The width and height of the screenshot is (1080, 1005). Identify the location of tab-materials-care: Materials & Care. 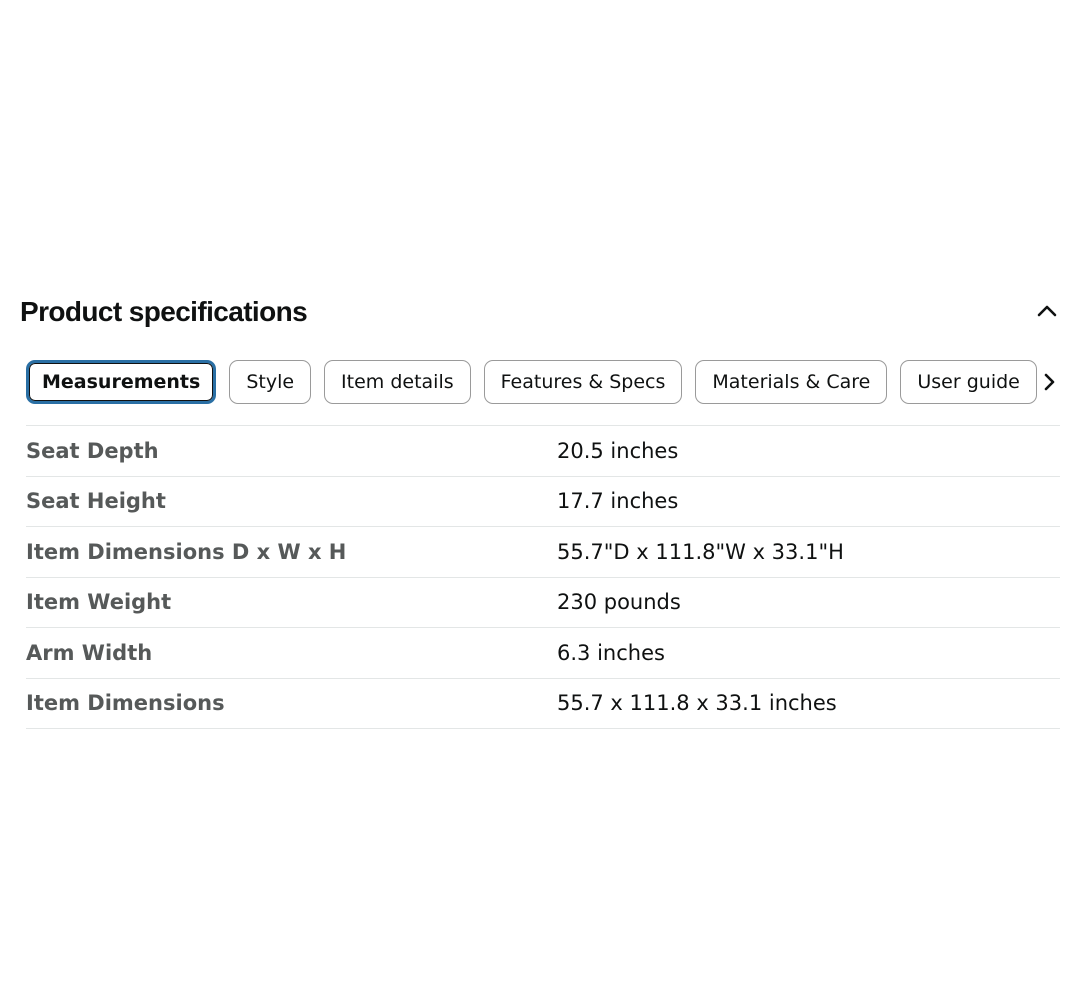
(791, 382).